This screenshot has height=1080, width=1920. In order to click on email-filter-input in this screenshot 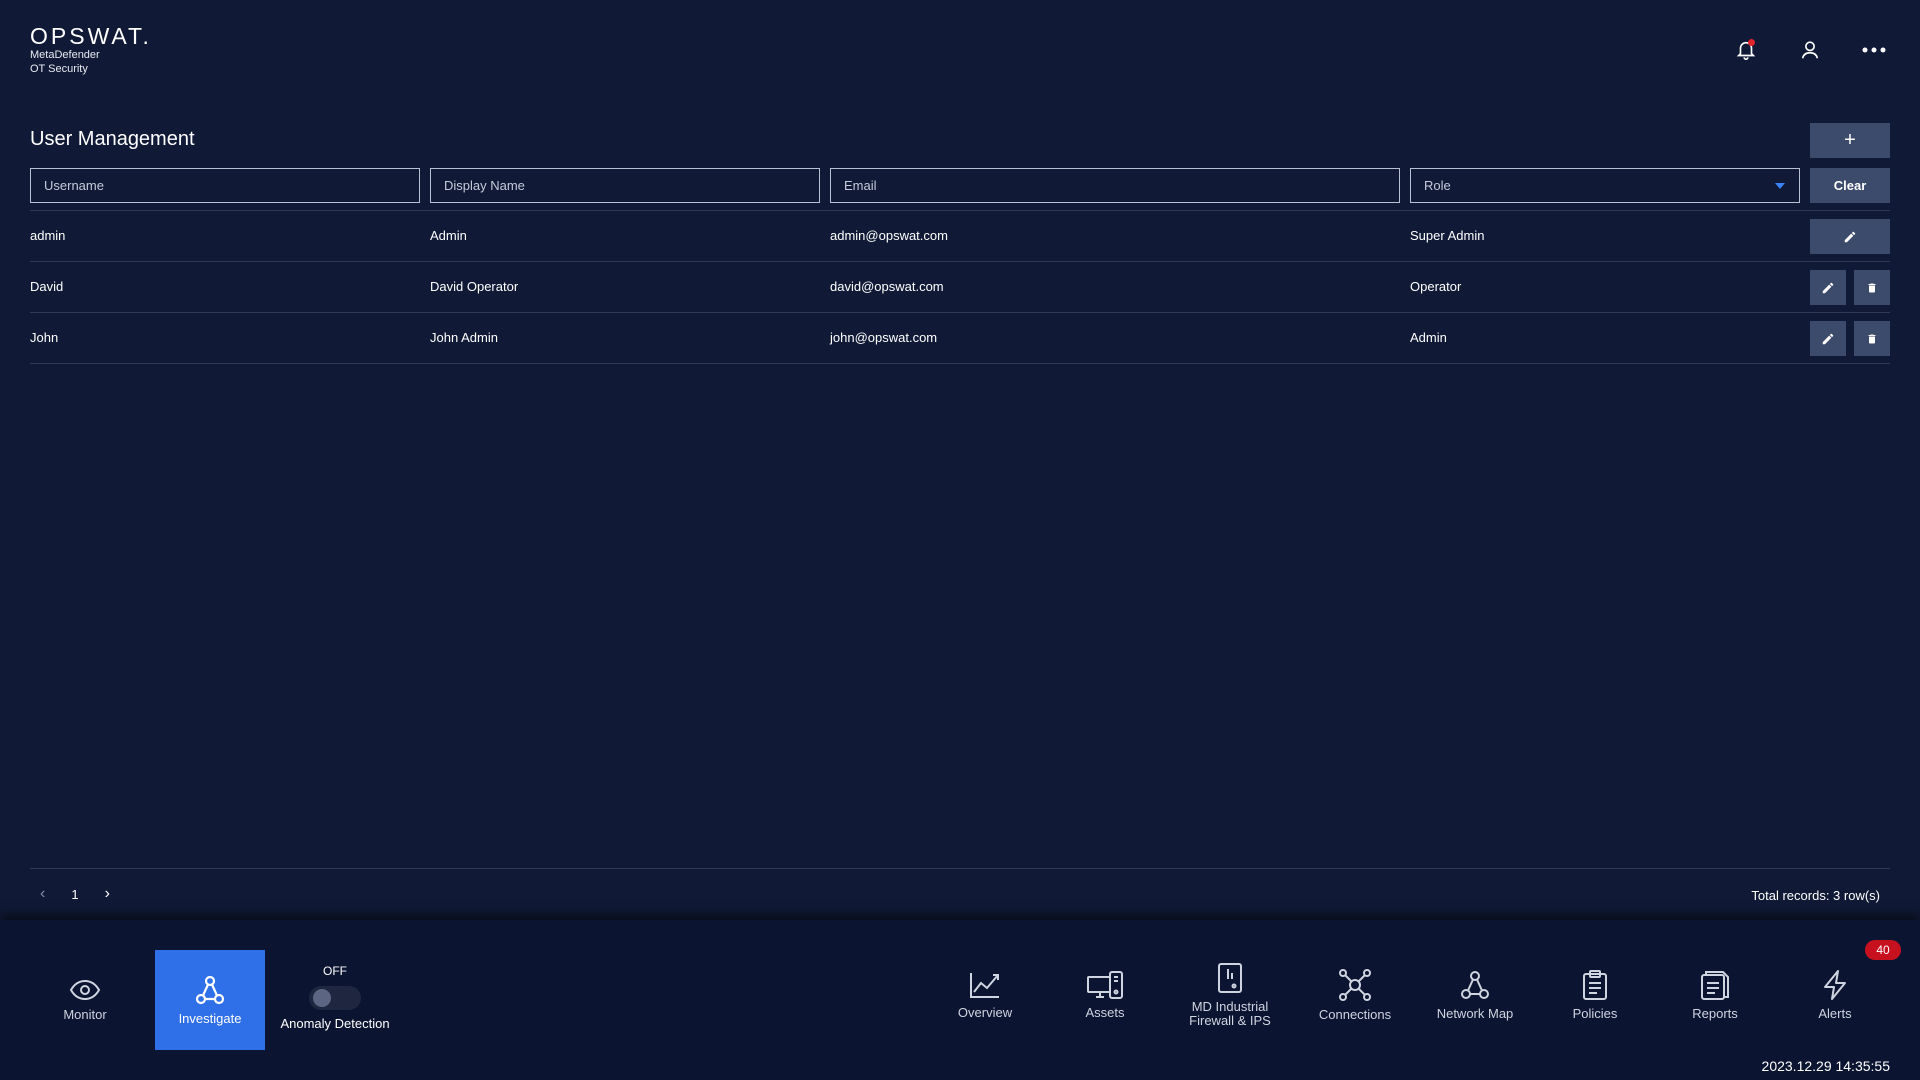, I will do `click(1115, 185)`.